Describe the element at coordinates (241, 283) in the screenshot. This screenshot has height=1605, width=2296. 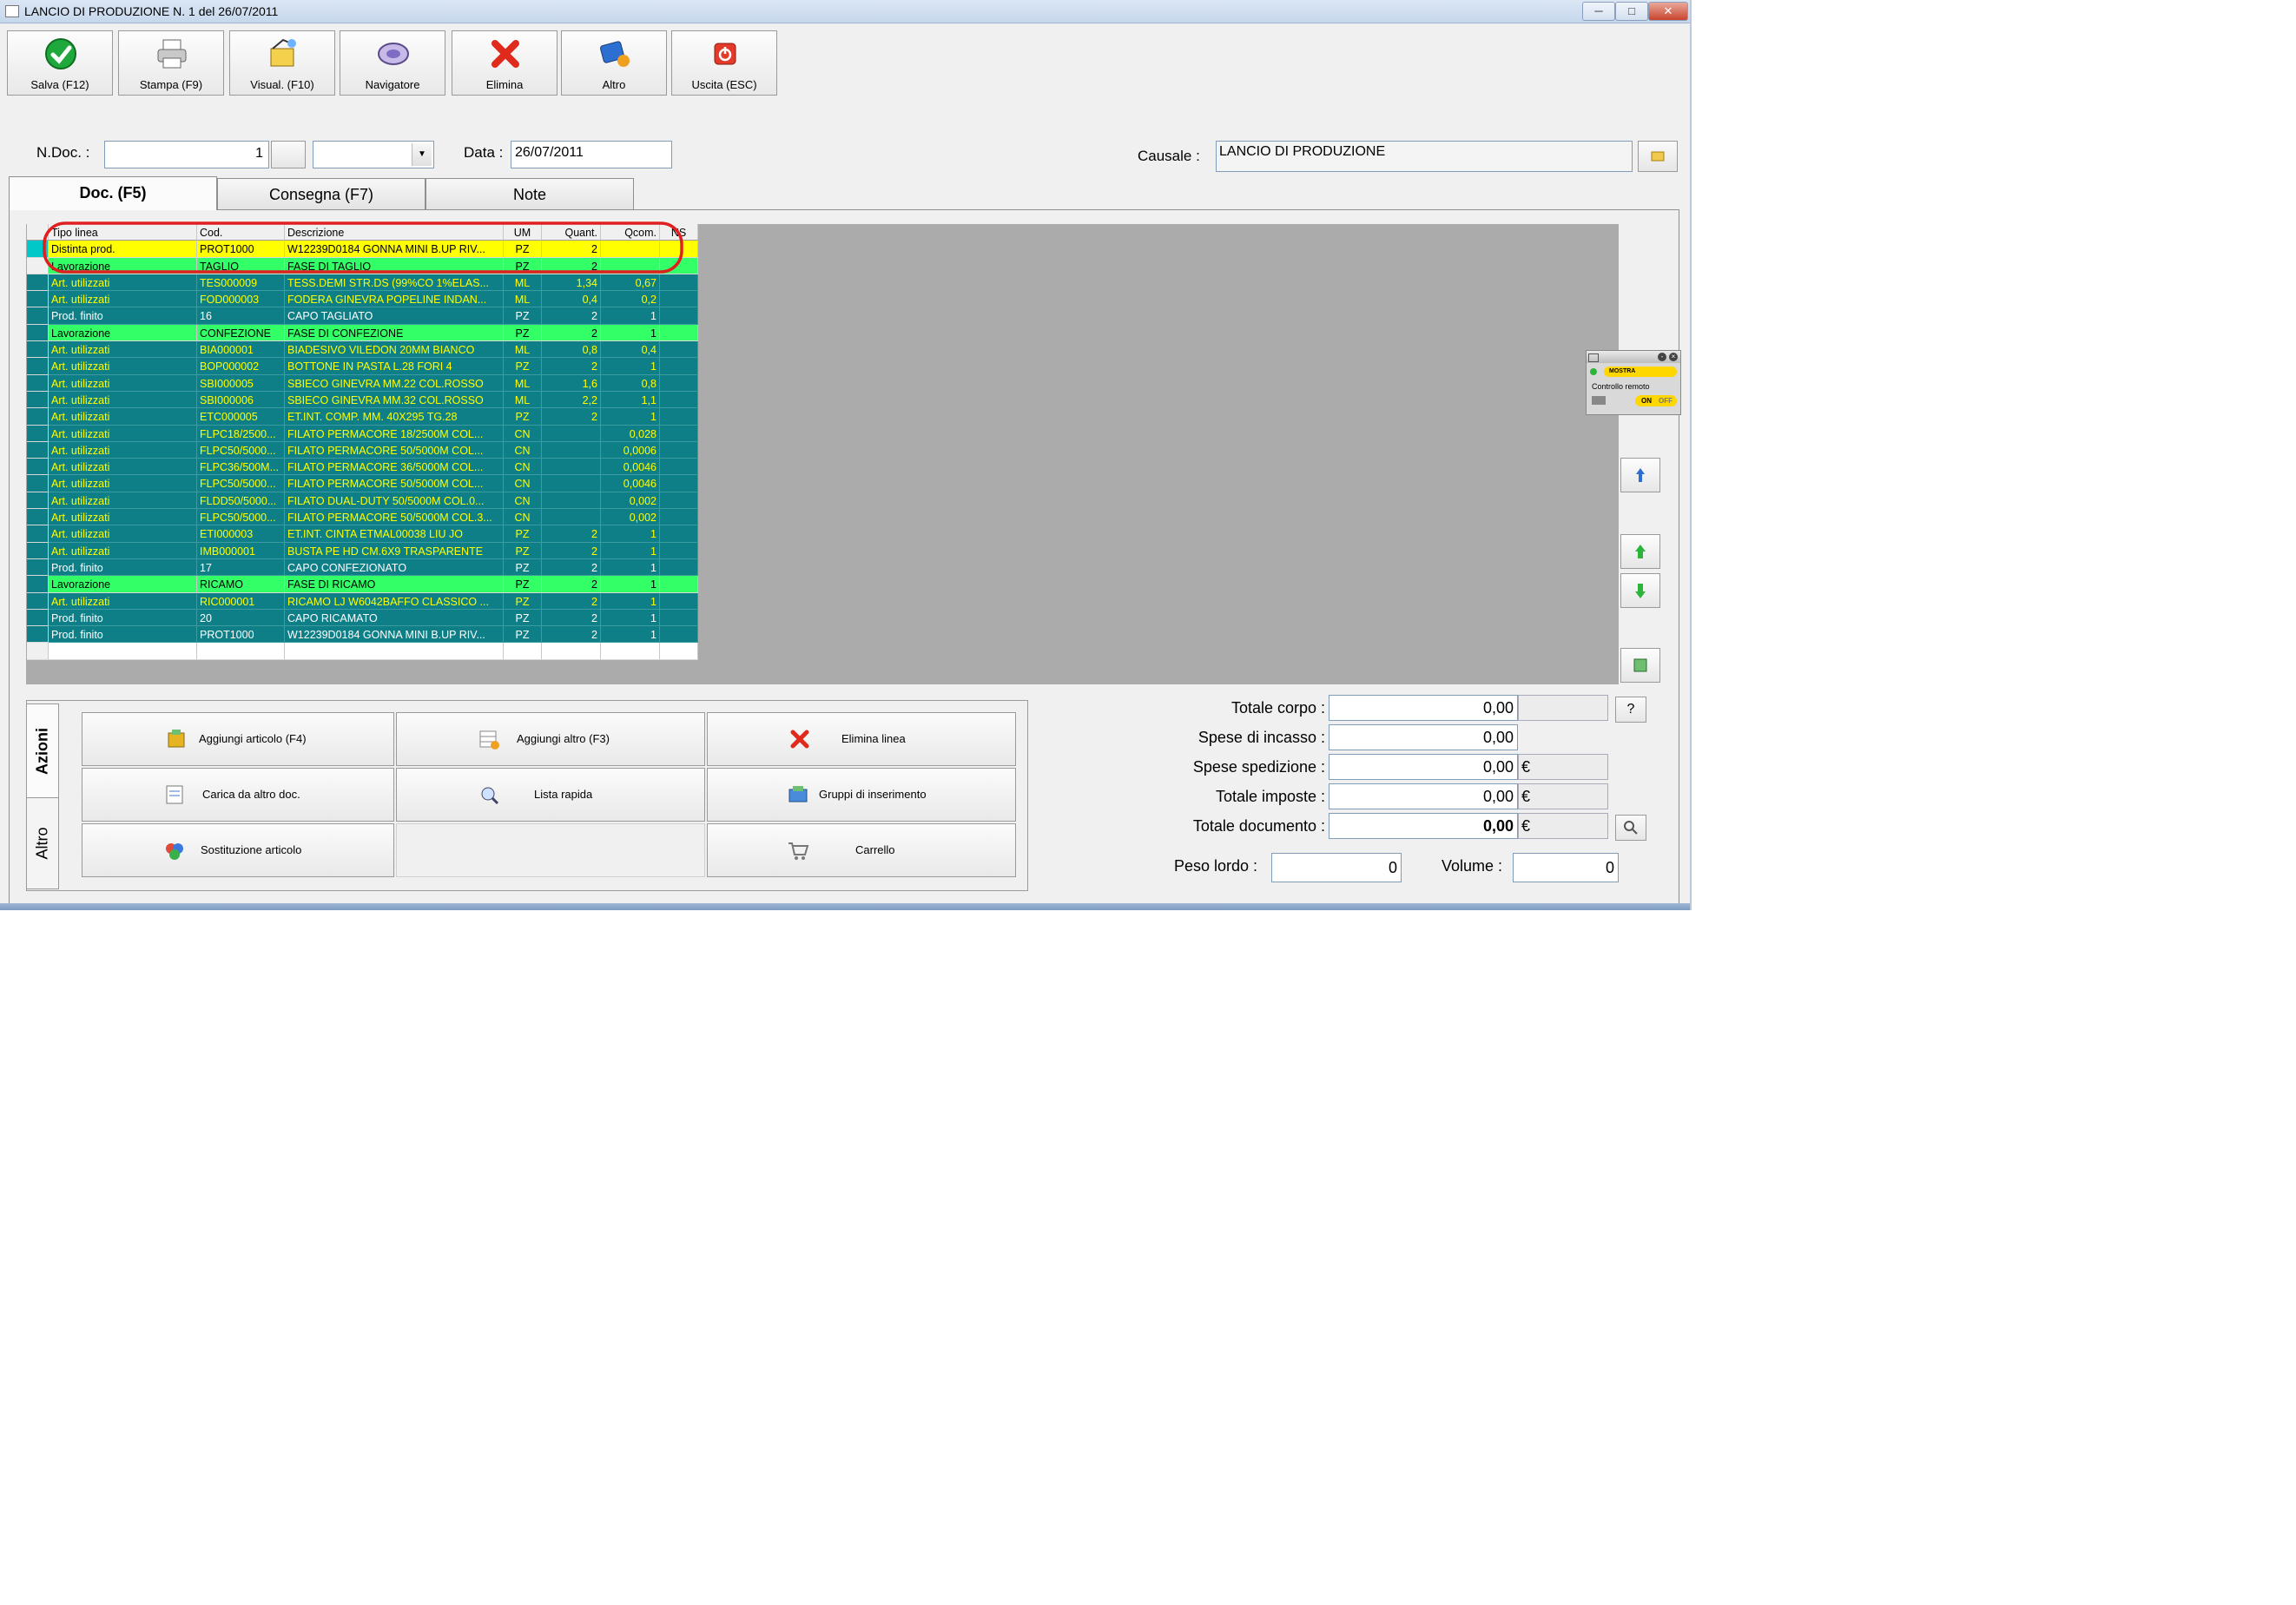
I see `cell-cod: TES000009` at that location.